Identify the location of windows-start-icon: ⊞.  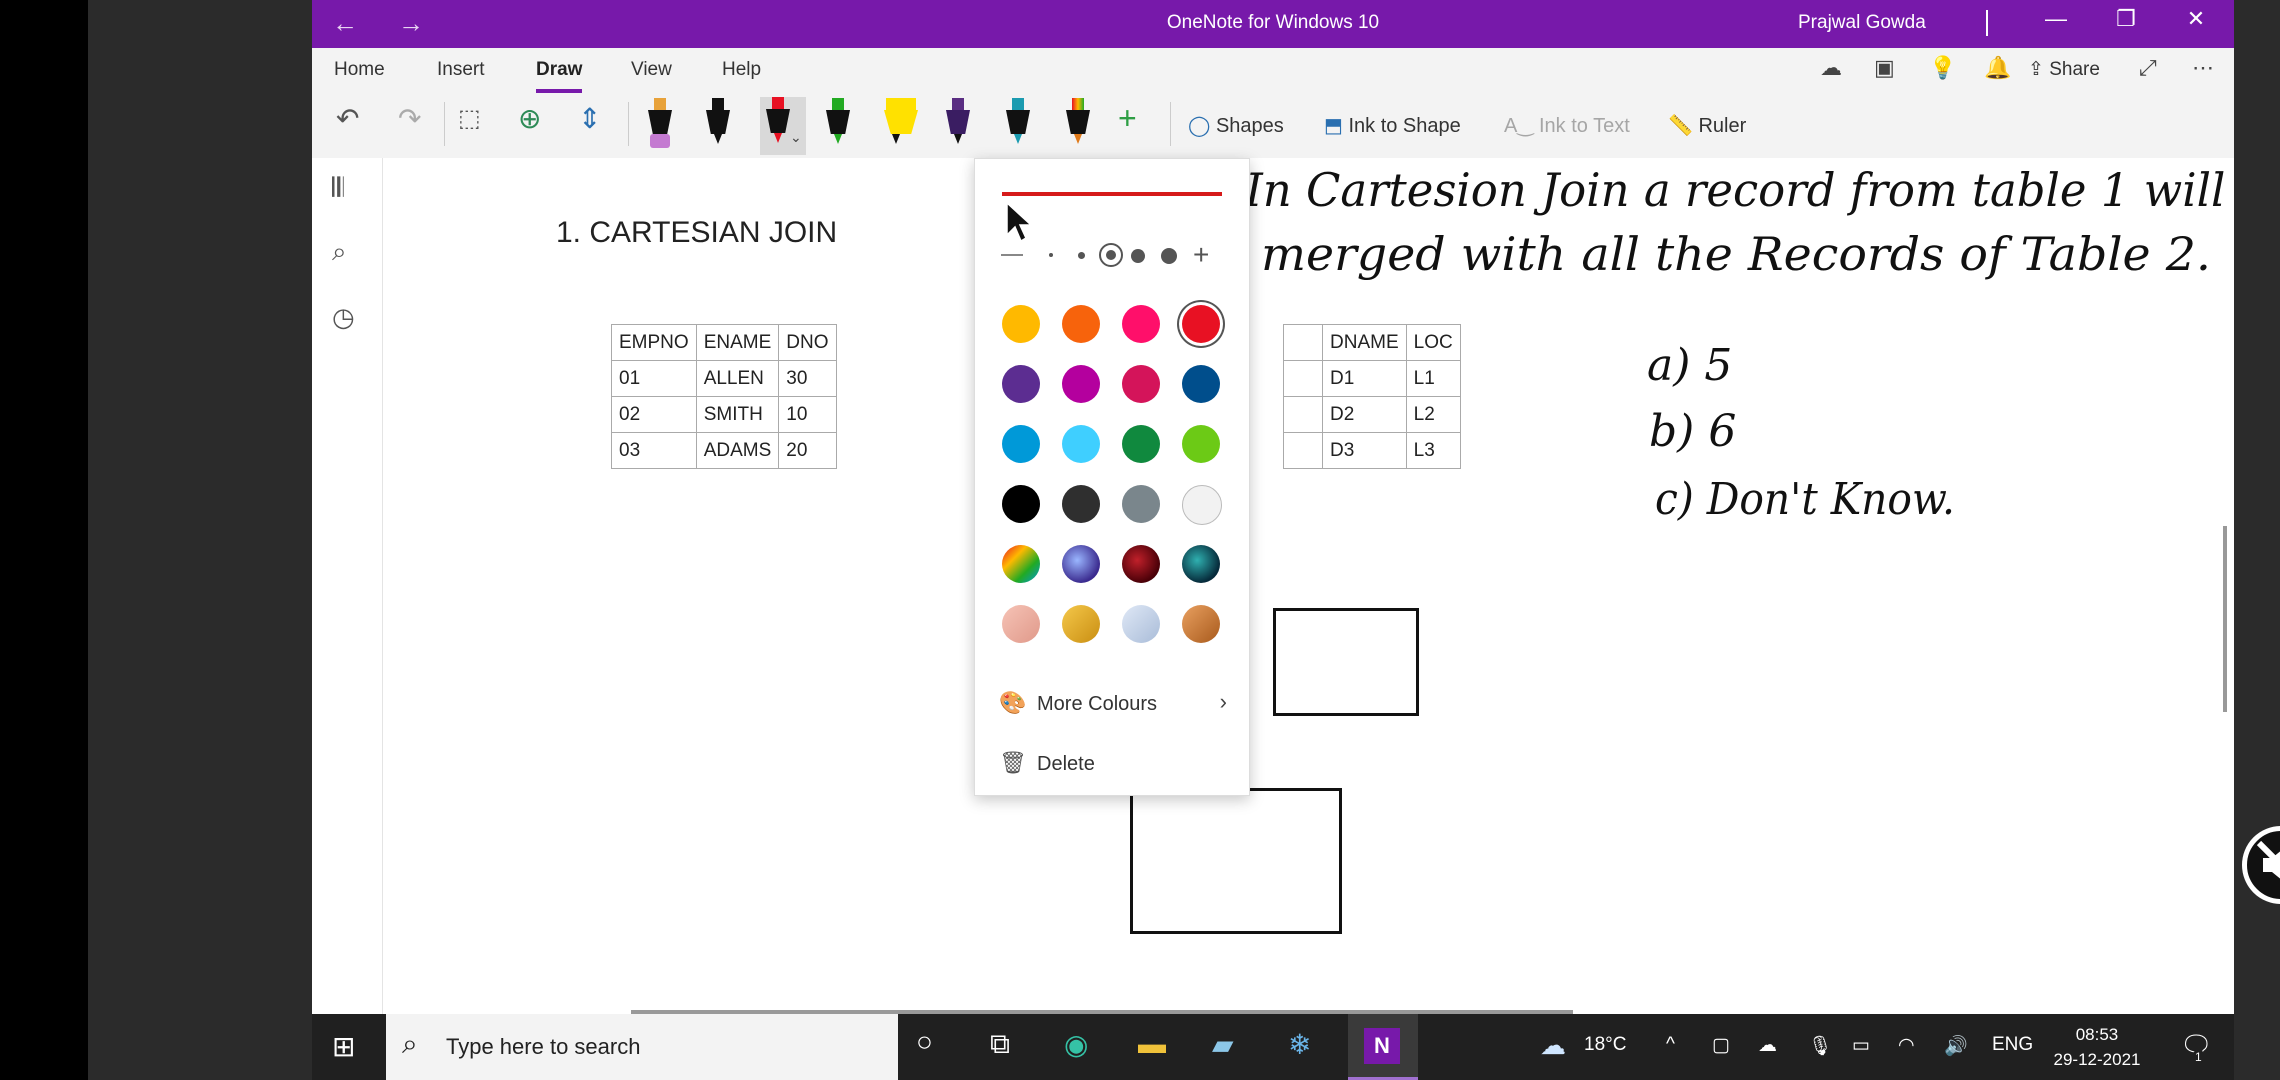
(343, 1046).